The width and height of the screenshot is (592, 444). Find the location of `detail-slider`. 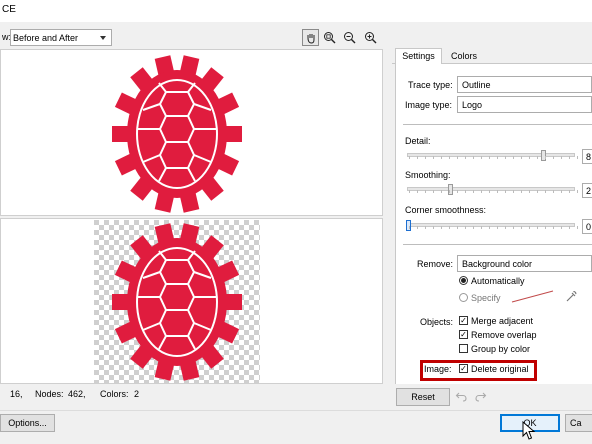

detail-slider is located at coordinates (491, 156).